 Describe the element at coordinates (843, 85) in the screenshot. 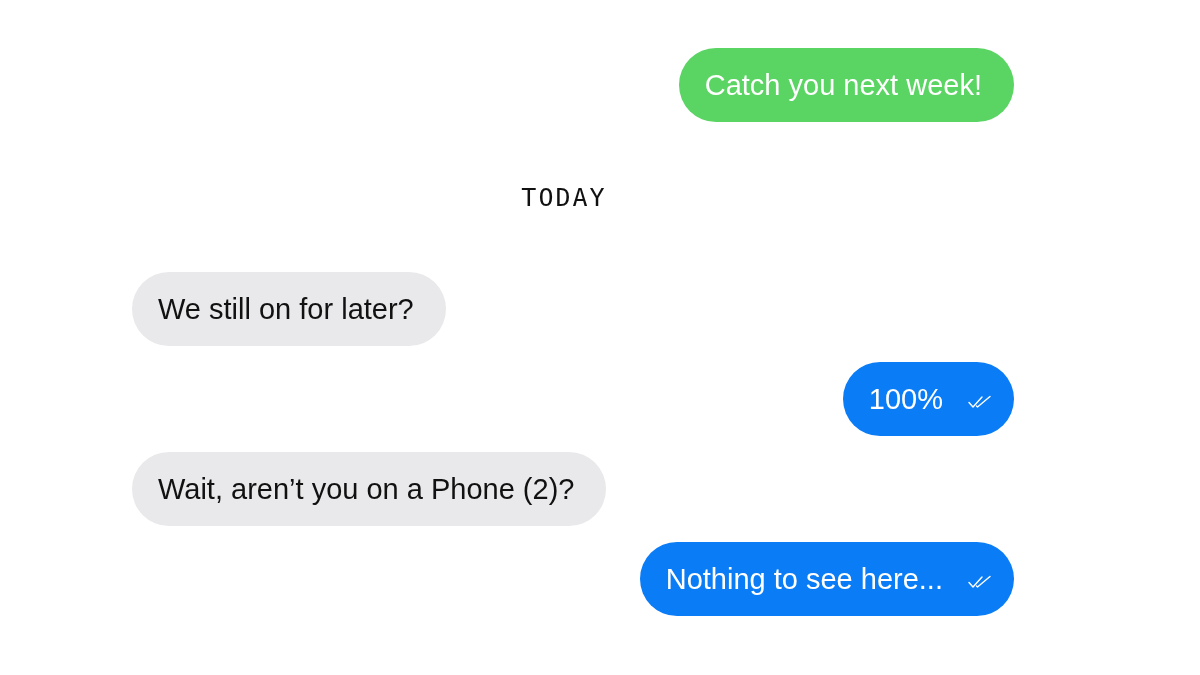

I see `message-text: Catch you next week!` at that location.